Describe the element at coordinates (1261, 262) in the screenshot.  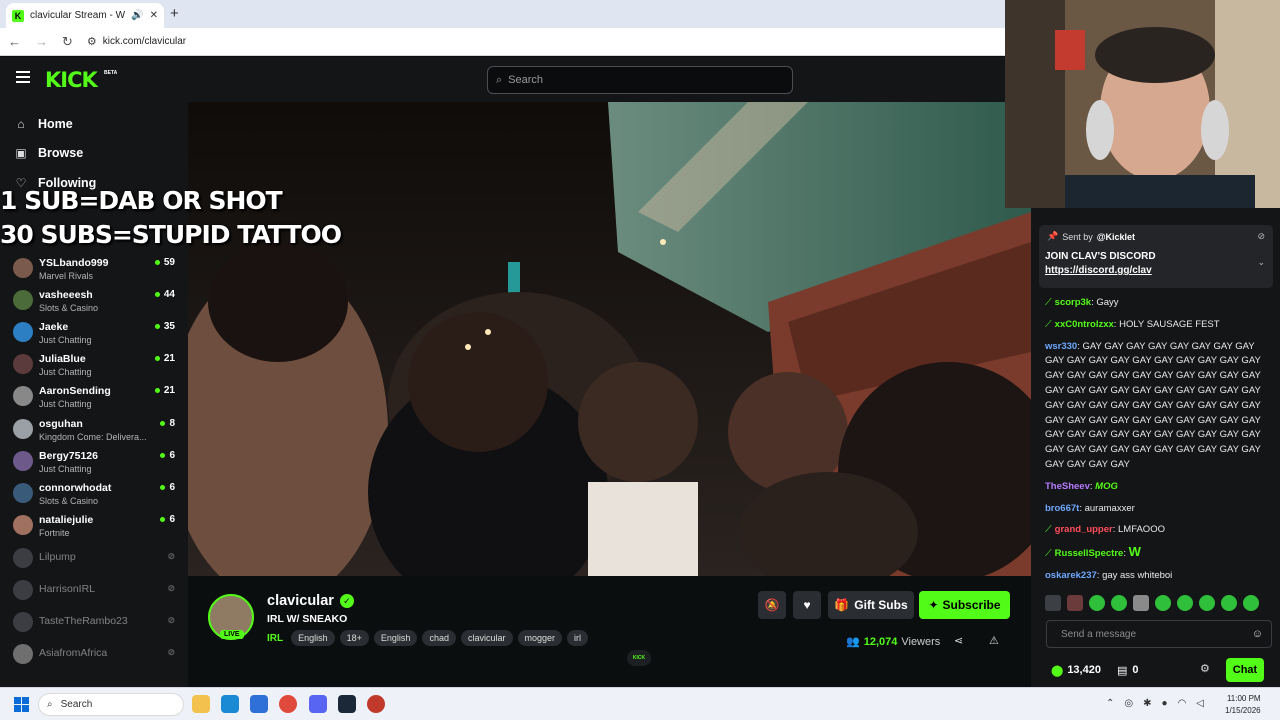
I see `chevron-down-icon: ⌄` at that location.